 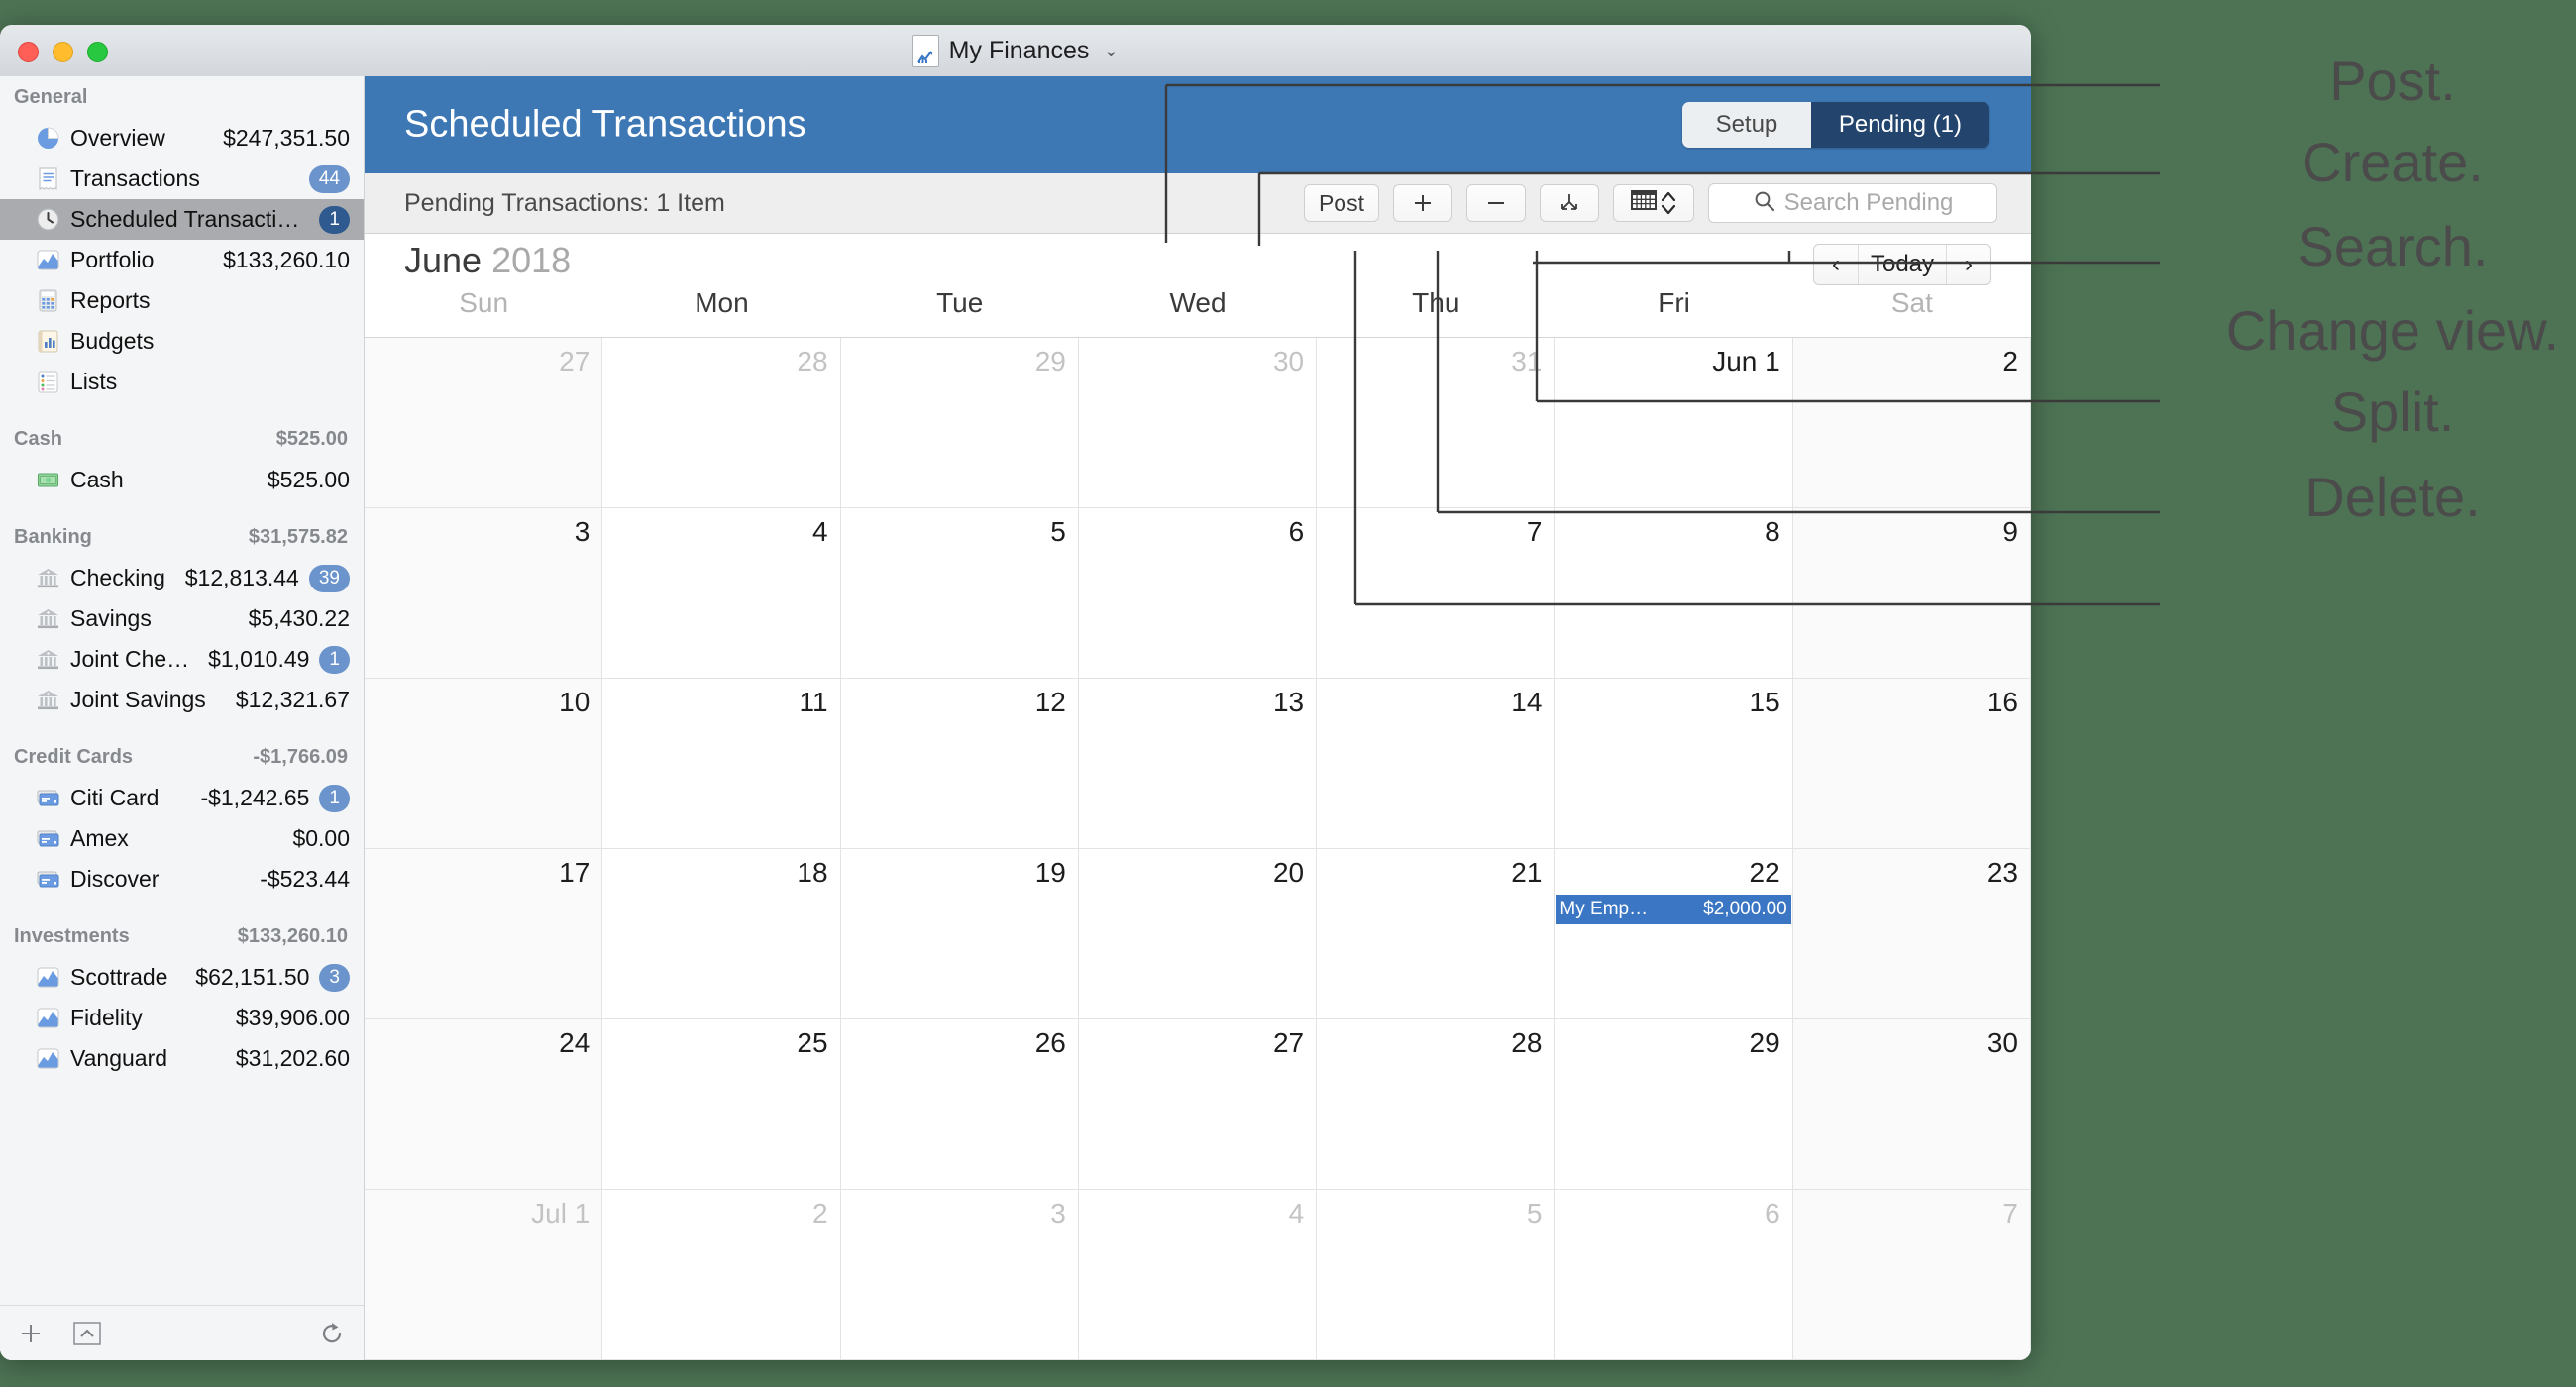 I want to click on window-titlebar: My Finances ⌄, so click(x=1015, y=51).